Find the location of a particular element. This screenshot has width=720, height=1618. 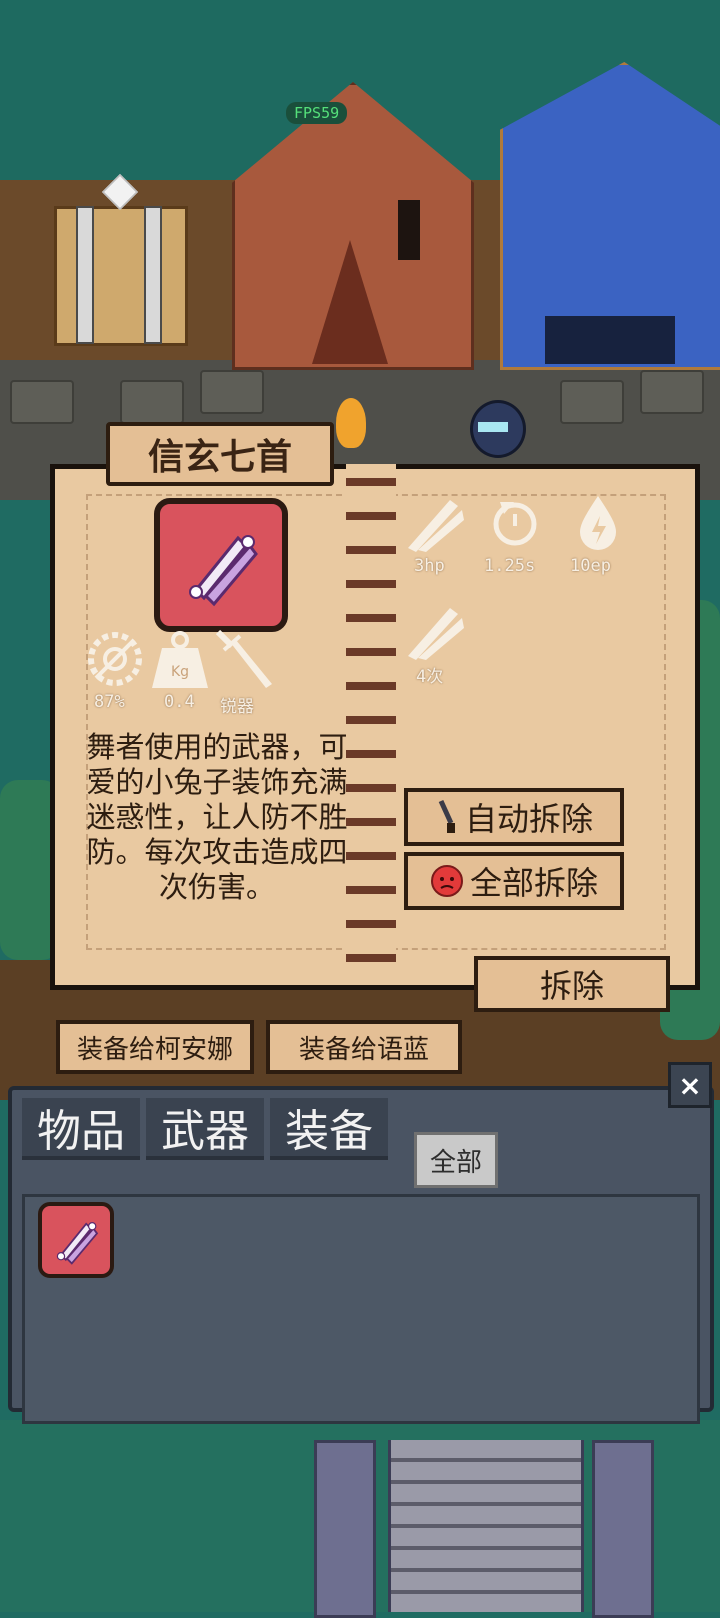

damage-value: 3hp is located at coordinates (429, 566).